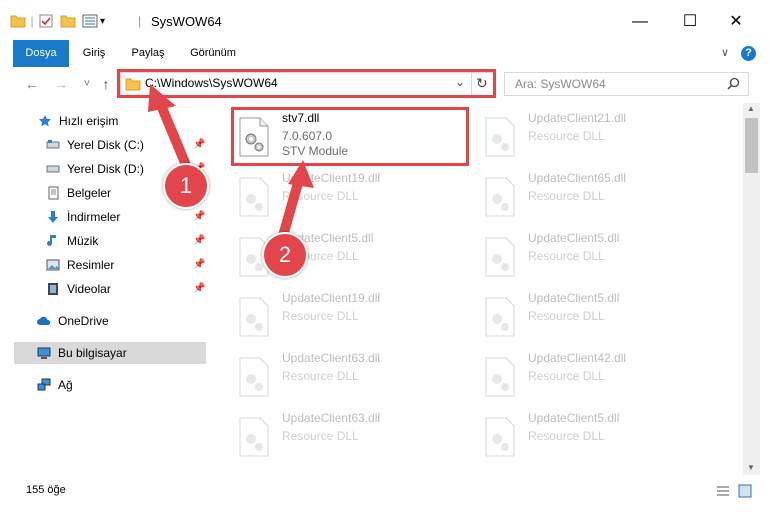 The width and height of the screenshot is (769, 512). I want to click on arrow-to-file-head, so click(301, 174).